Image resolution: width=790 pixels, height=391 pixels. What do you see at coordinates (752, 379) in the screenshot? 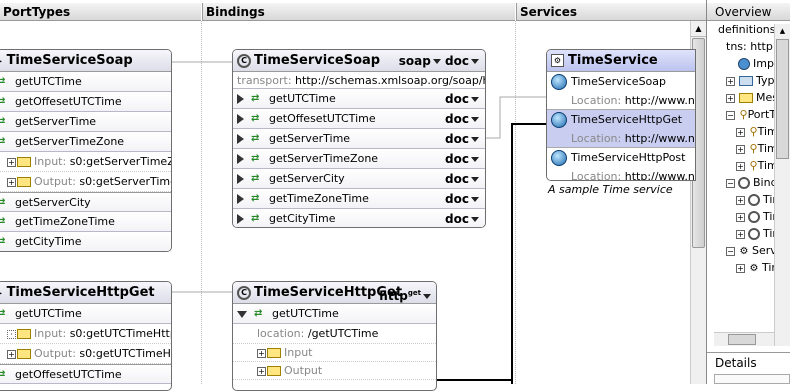
I see `details-panel` at bounding box center [752, 379].